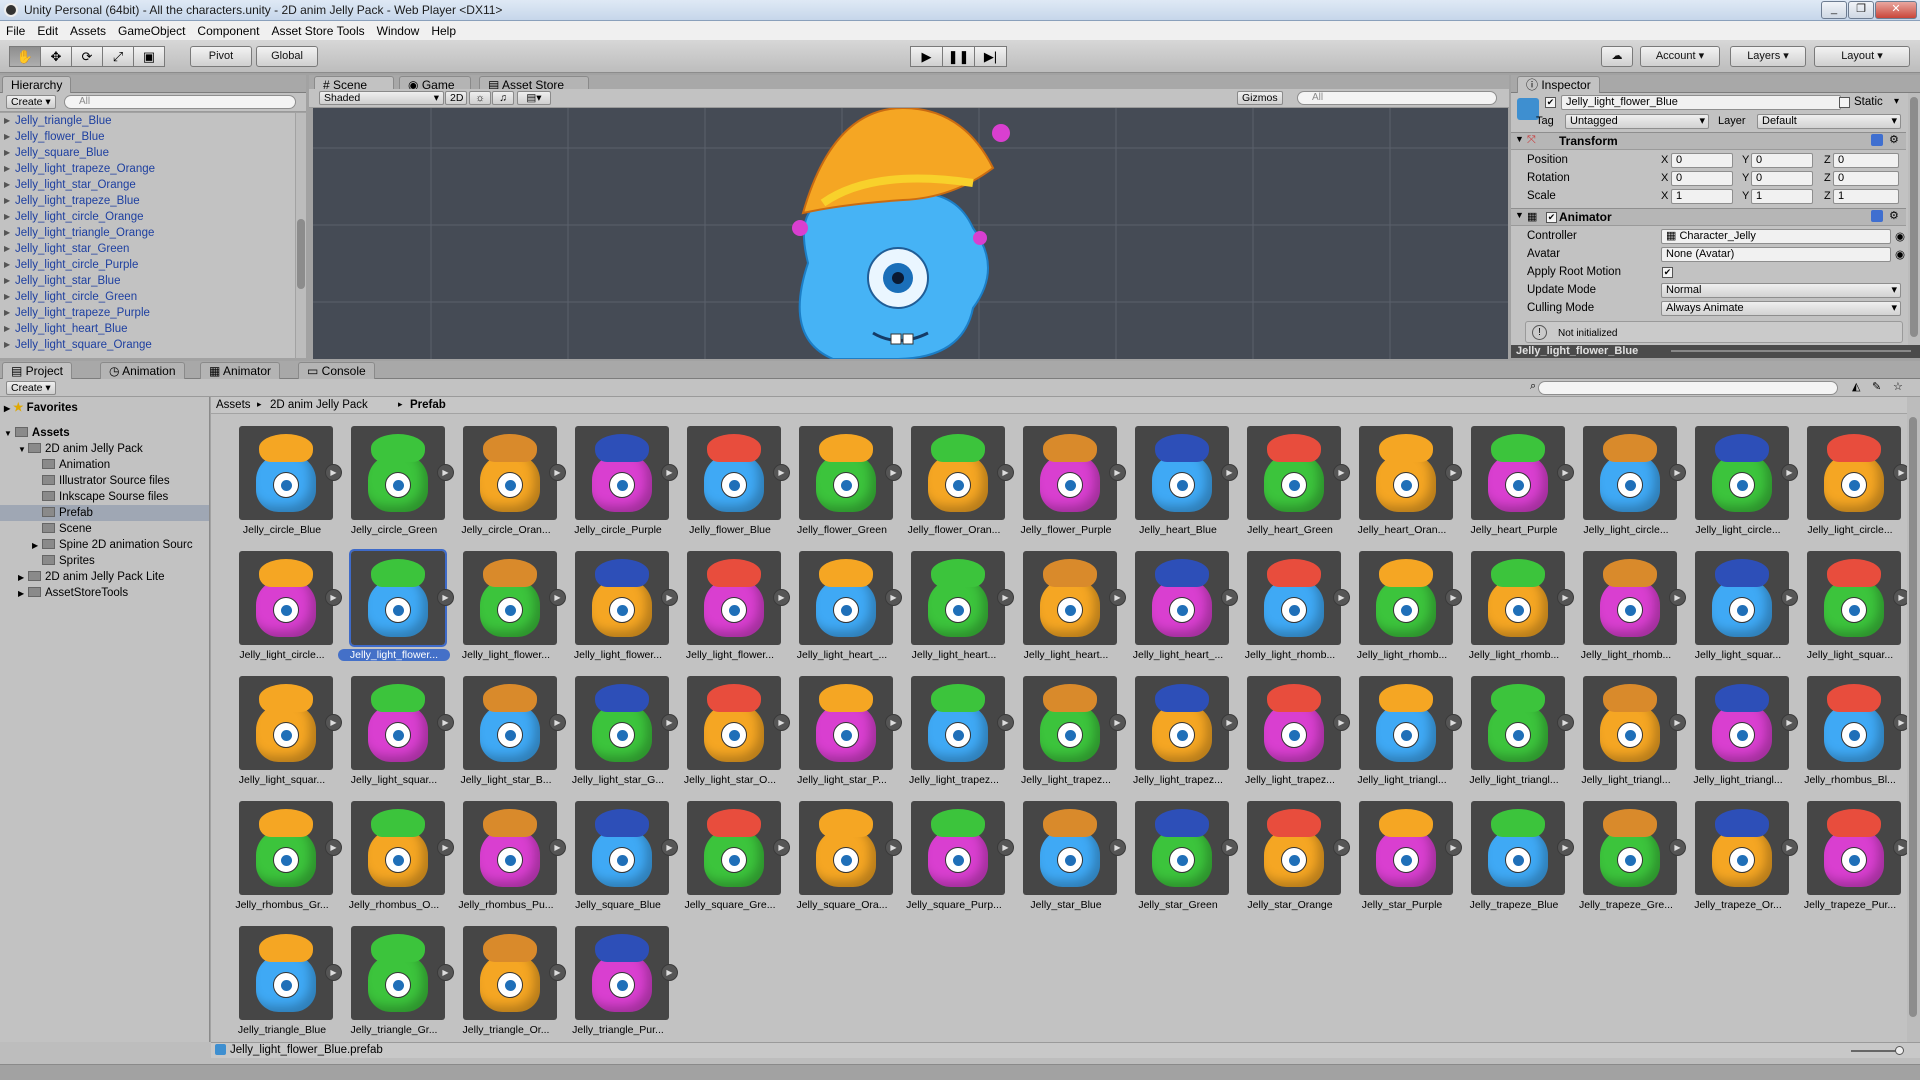  What do you see at coordinates (104, 449) in the screenshot?
I see `folder-2d-anim-jelly-pack: ▼ 2D anim Jelly Pack` at bounding box center [104, 449].